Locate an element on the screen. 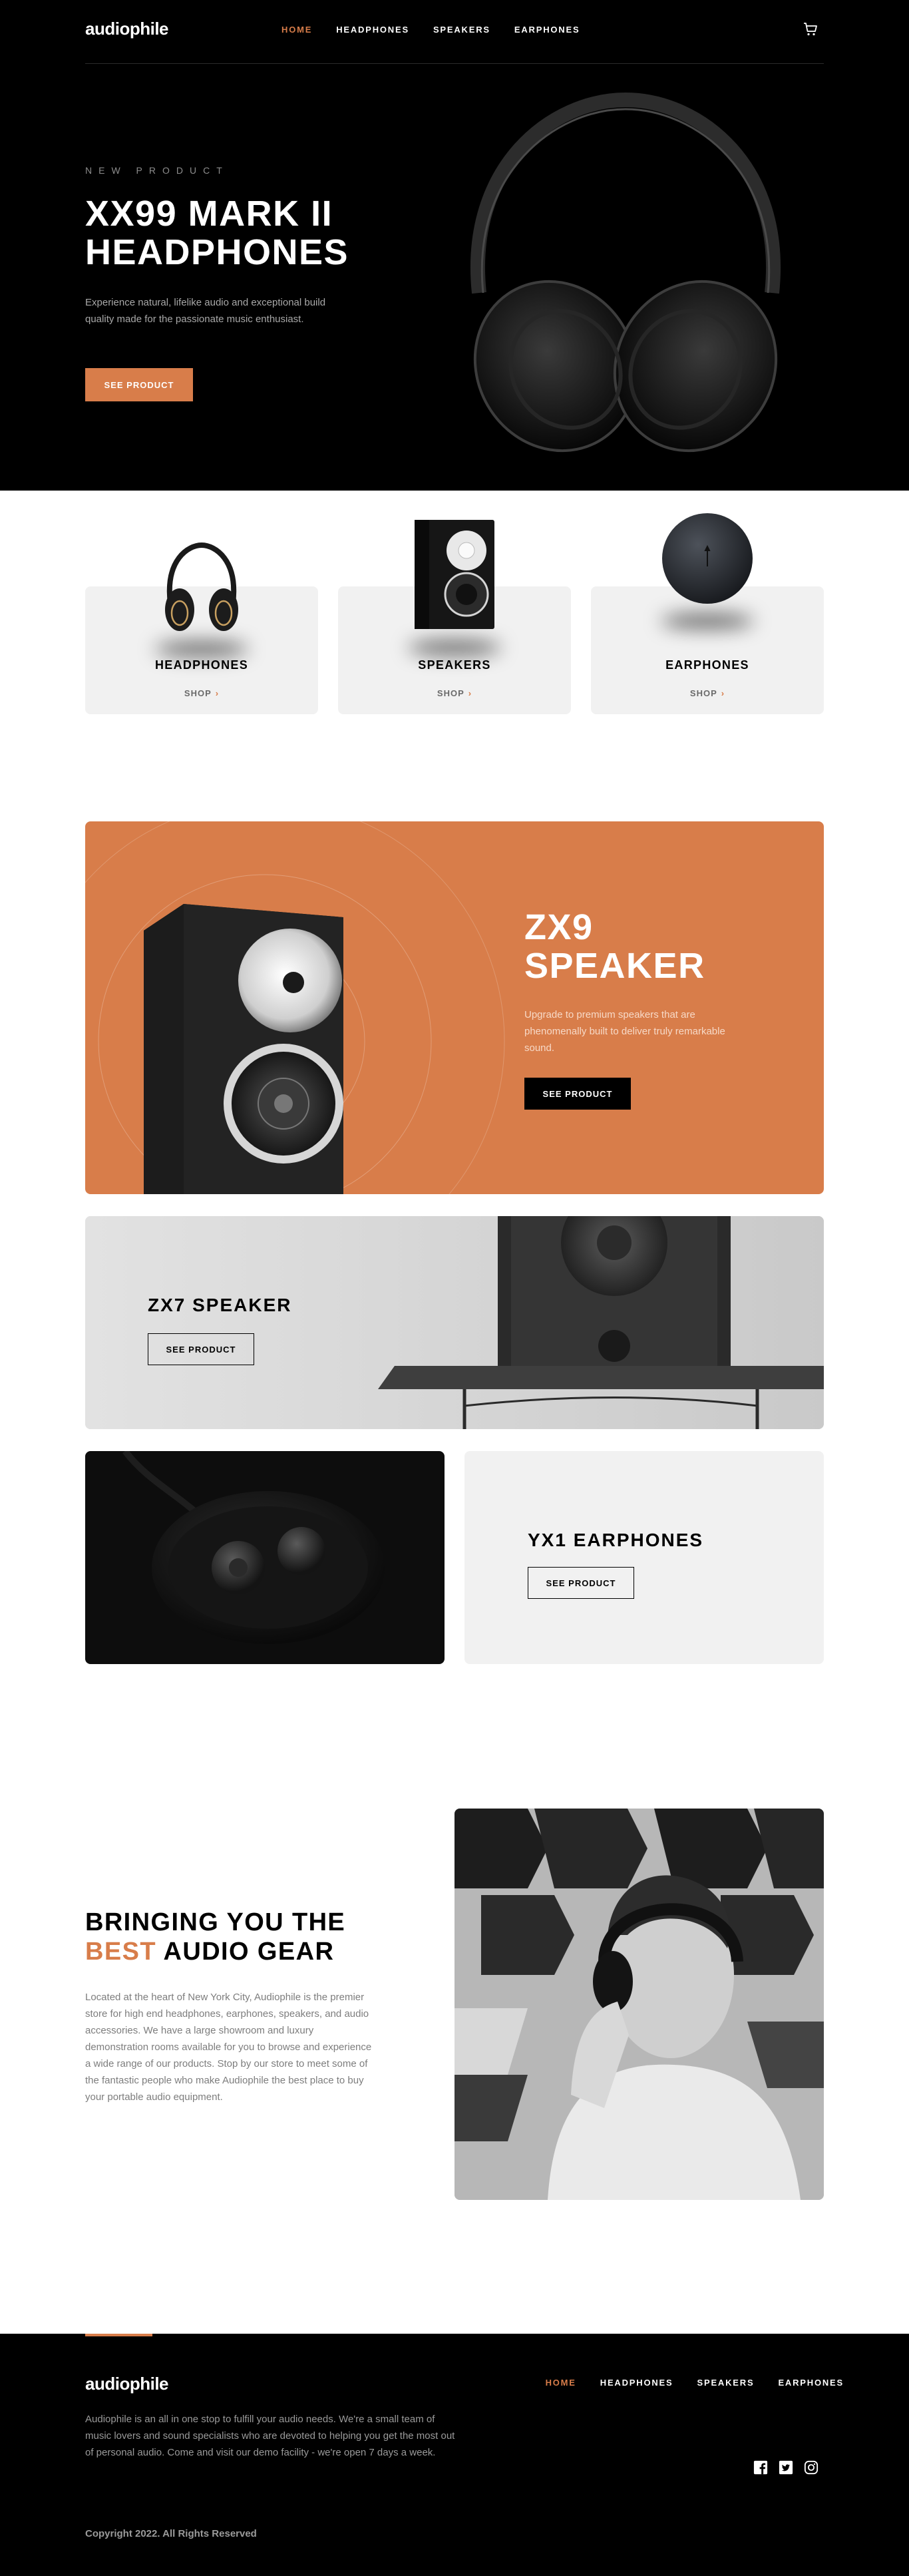 The width and height of the screenshot is (909, 2576). facebook-icon is located at coordinates (760, 2467).